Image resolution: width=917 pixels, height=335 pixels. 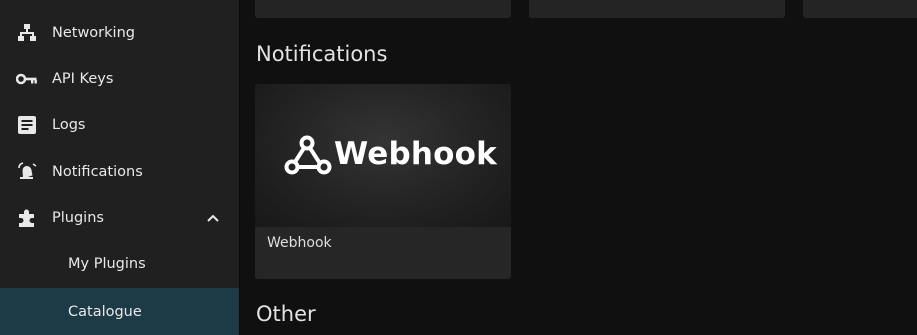 I want to click on sidebar-item-label: Plugins, so click(x=78, y=218).